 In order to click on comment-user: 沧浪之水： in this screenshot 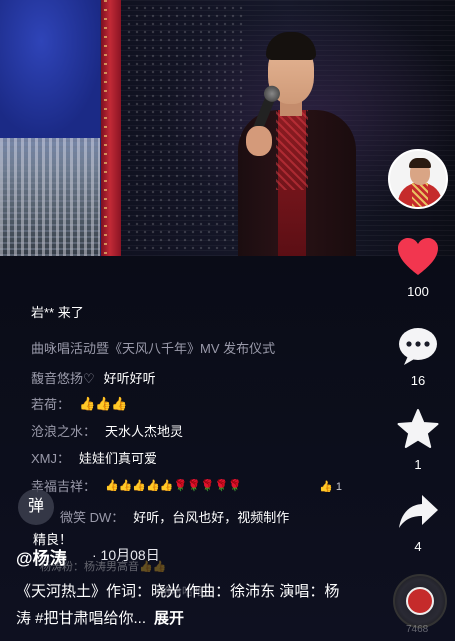, I will do `click(64, 431)`.